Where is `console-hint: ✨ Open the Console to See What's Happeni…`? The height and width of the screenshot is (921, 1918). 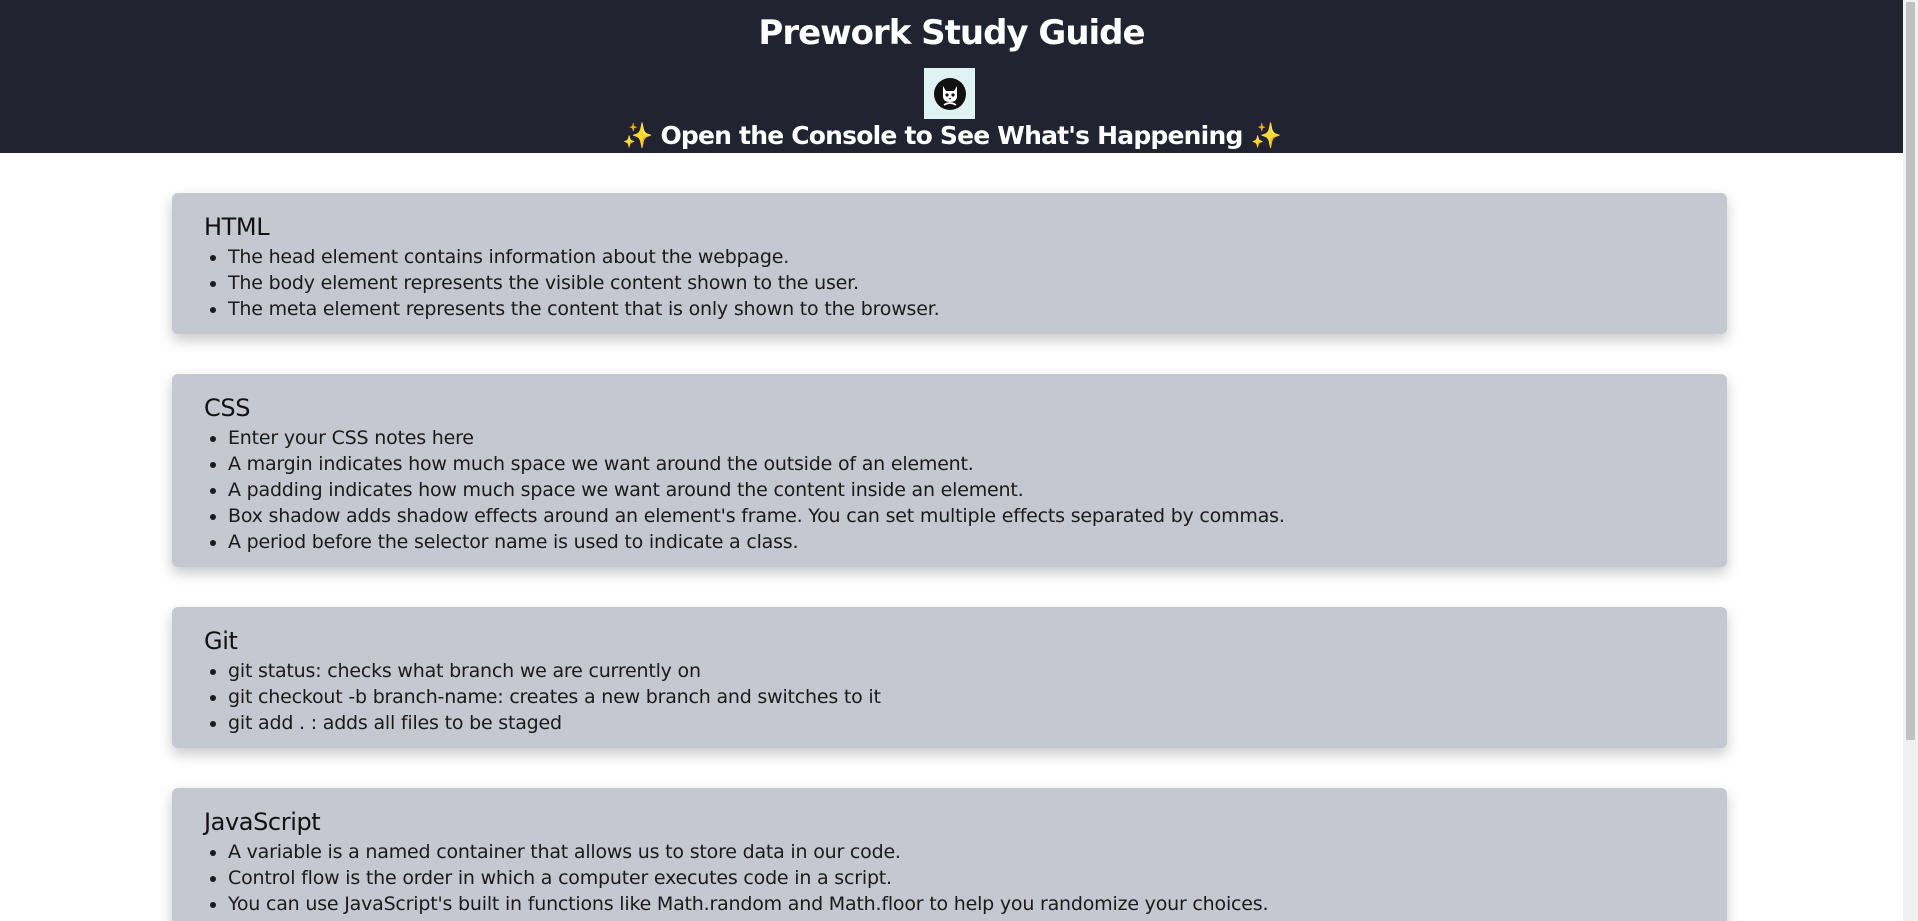 console-hint: ✨ Open the Console to See What's Happeni… is located at coordinates (951, 136).